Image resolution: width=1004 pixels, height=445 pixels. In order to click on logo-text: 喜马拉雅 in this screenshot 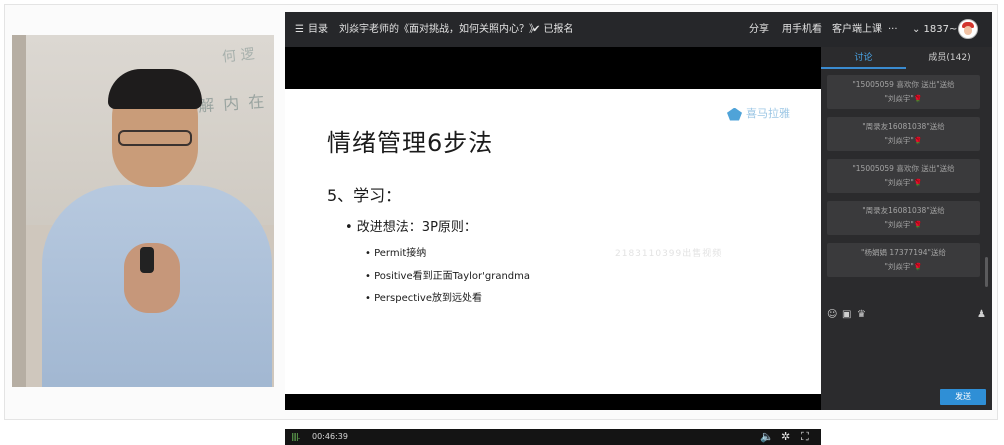, I will do `click(768, 113)`.